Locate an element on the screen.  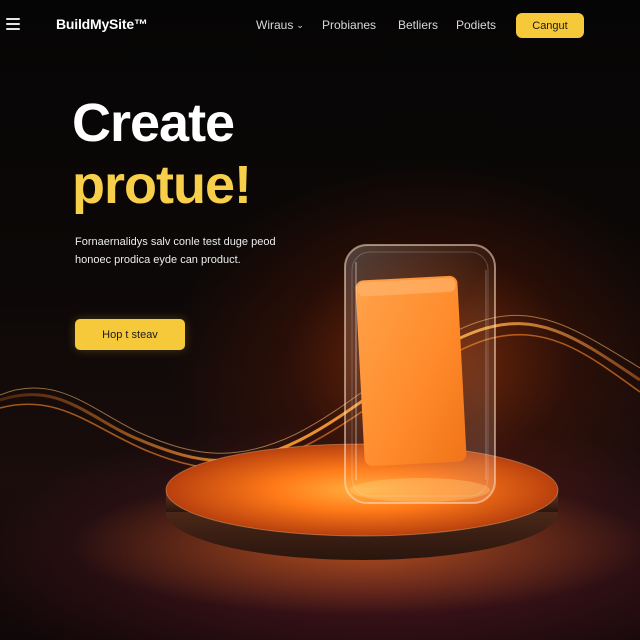
hero-cta-button: Hop t steav is located at coordinates (130, 334).